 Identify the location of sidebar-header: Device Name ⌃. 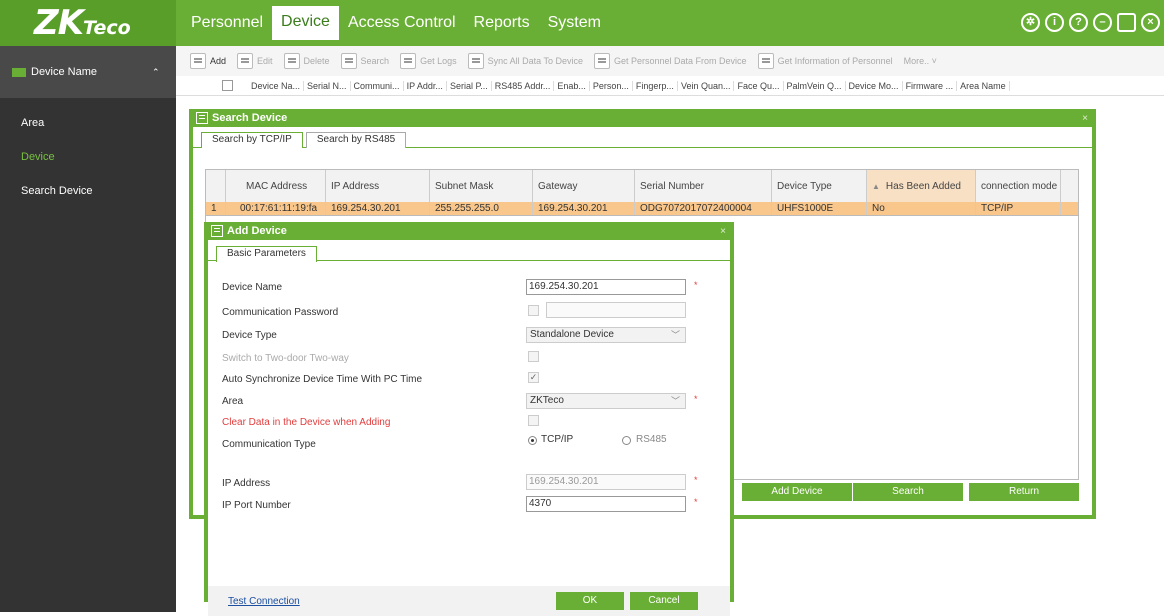
(88, 72).